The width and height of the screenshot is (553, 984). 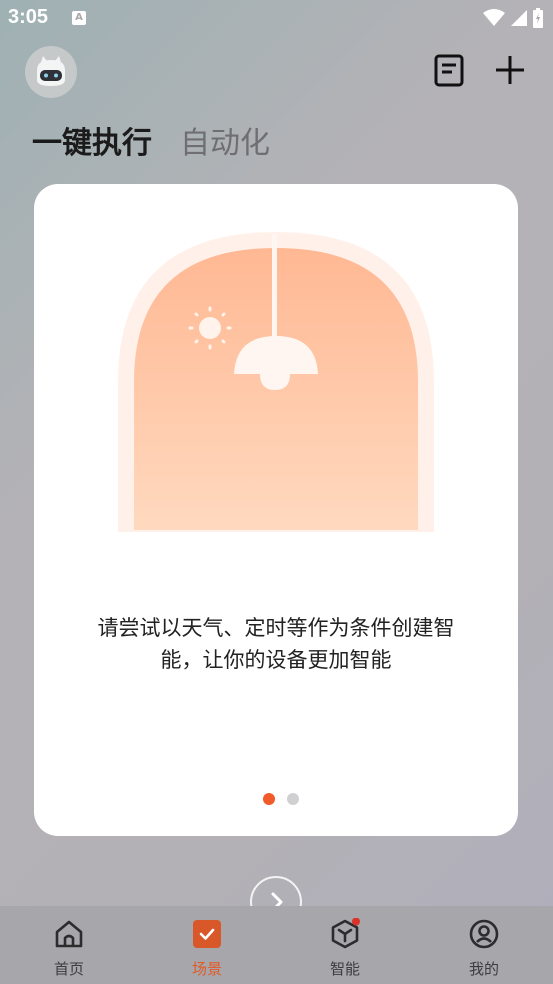 I want to click on tab-automation: 自动化, so click(x=225, y=140).